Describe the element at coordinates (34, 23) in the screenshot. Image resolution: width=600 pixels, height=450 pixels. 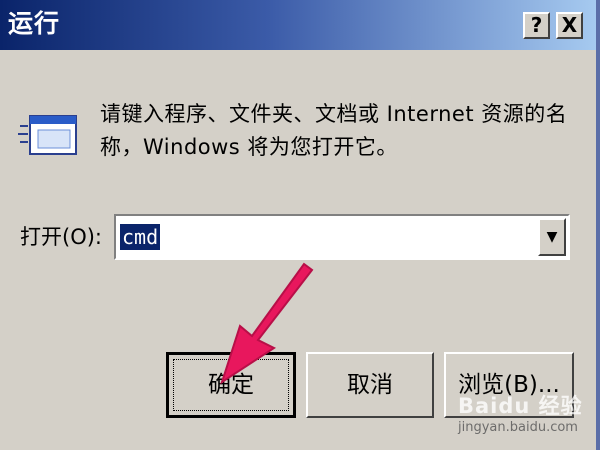
I see `window-title: 运行` at that location.